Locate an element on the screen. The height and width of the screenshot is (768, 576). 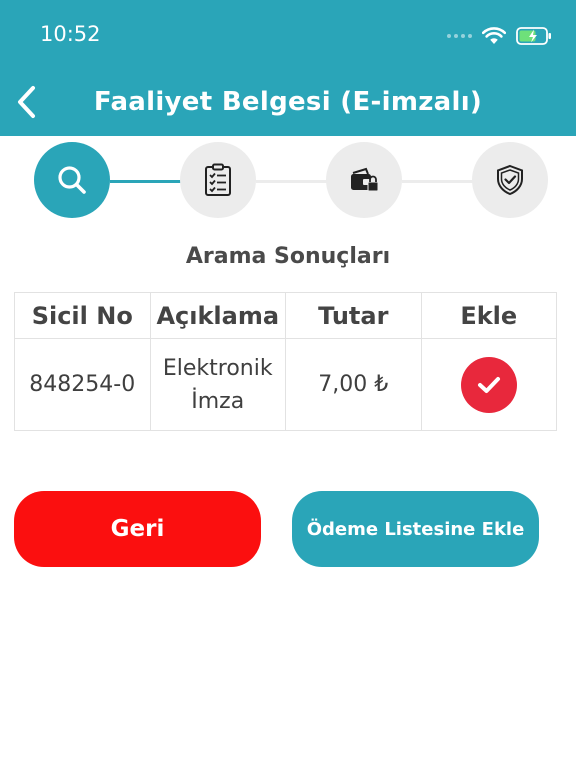
shield-check-icon is located at coordinates (510, 180).